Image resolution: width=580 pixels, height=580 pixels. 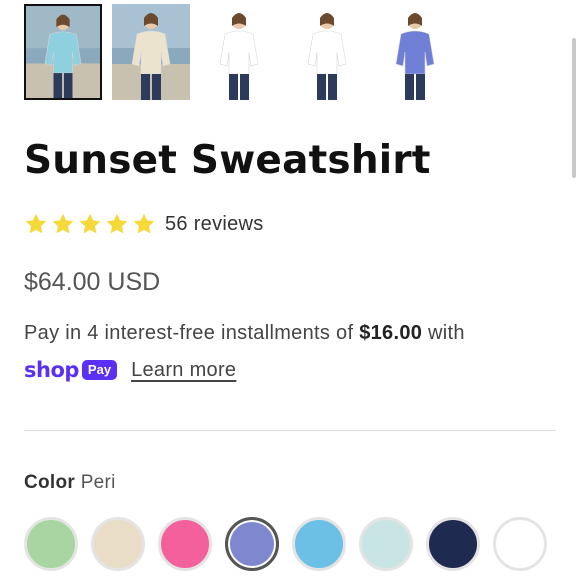 What do you see at coordinates (183, 370) in the screenshot?
I see `learn-more-link: Learn more` at bounding box center [183, 370].